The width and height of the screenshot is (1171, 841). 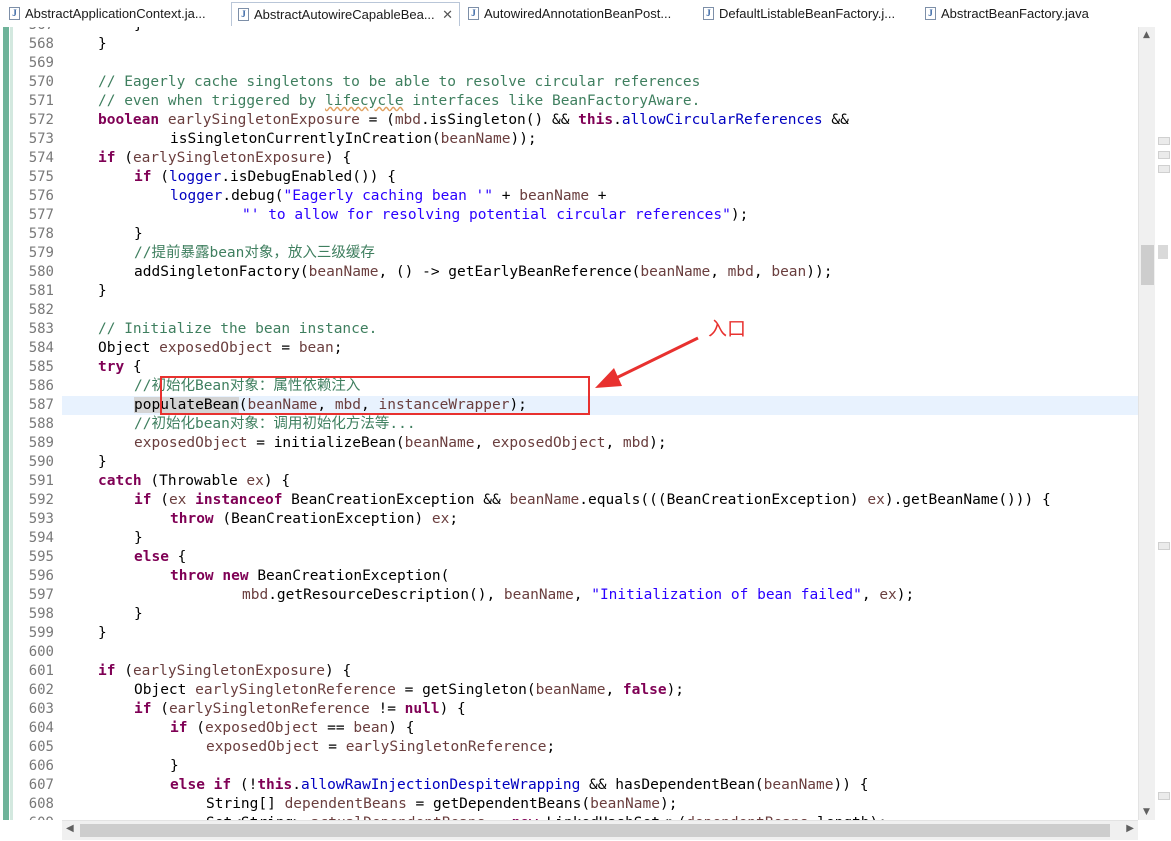 I want to click on line-number: 585, so click(x=41, y=367).